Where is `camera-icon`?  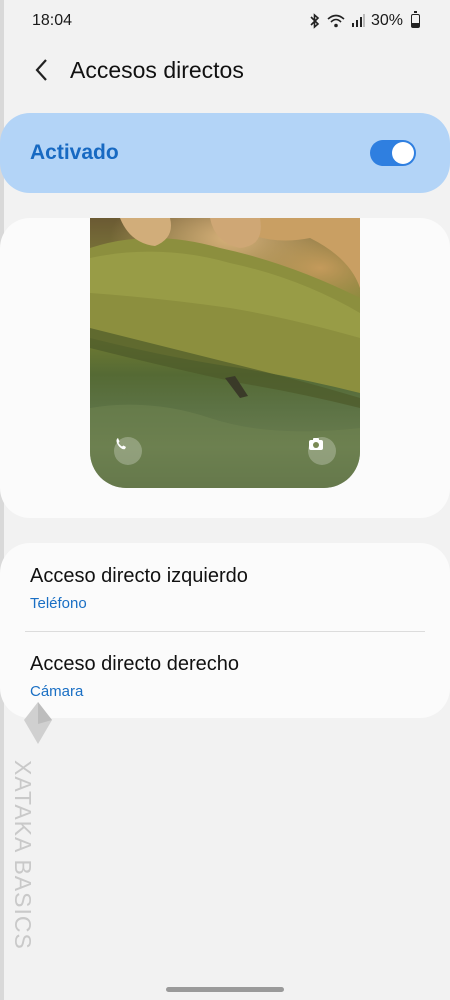
camera-icon is located at coordinates (322, 451).